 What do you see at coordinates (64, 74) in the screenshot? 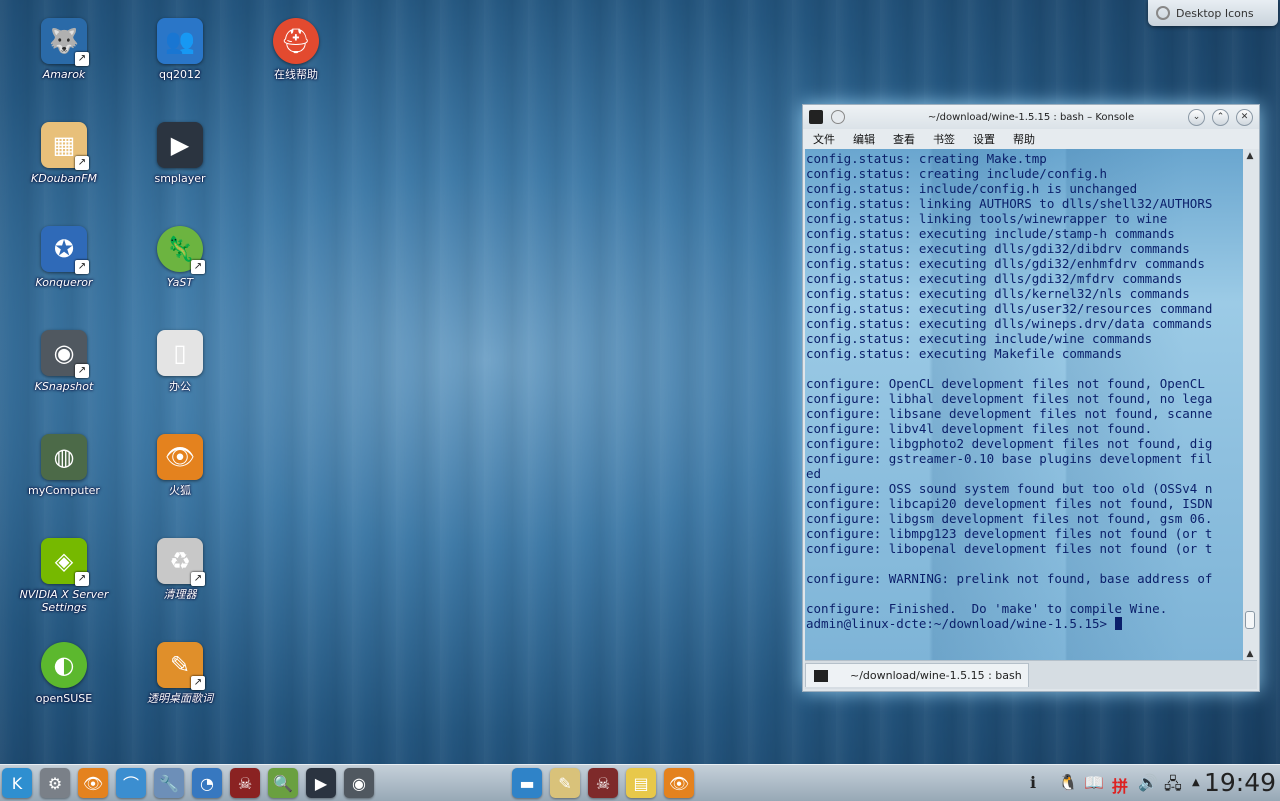
I see `desktop-icon-label: Amarok` at bounding box center [64, 74].